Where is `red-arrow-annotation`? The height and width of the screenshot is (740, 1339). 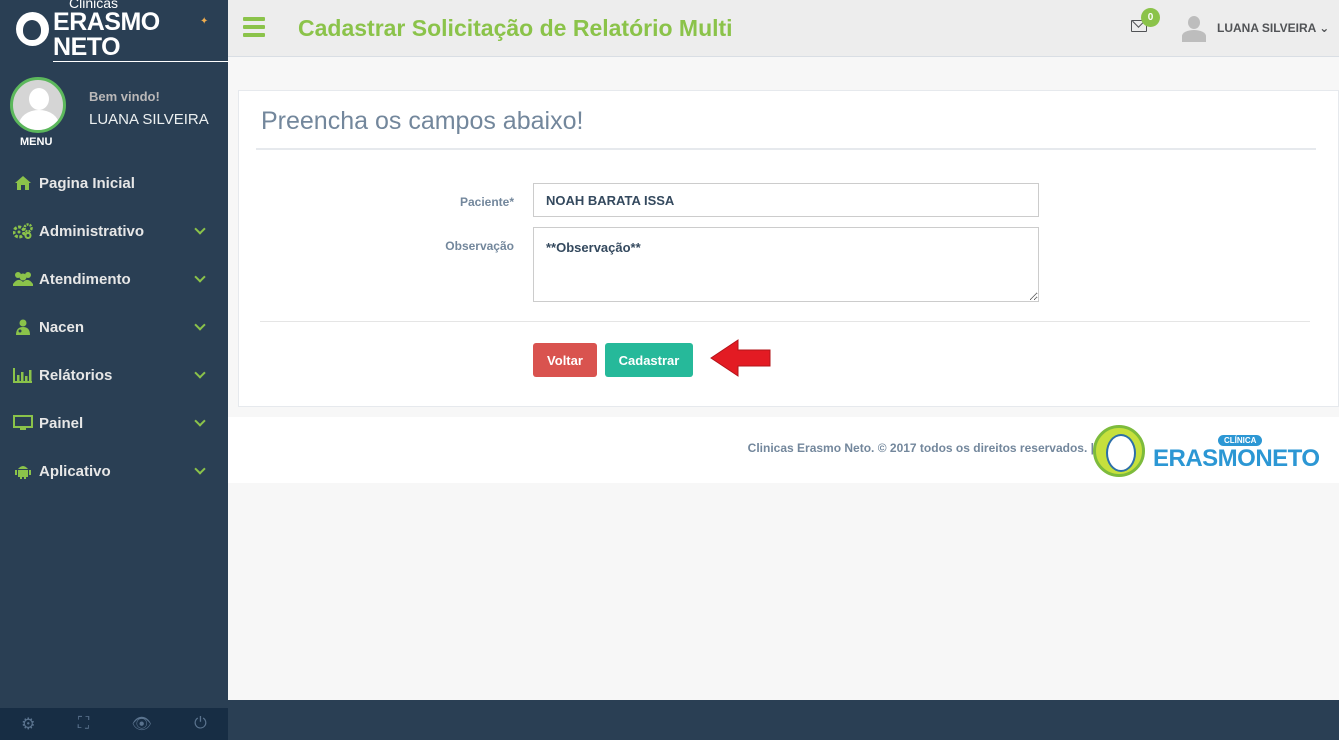 red-arrow-annotation is located at coordinates (740, 358).